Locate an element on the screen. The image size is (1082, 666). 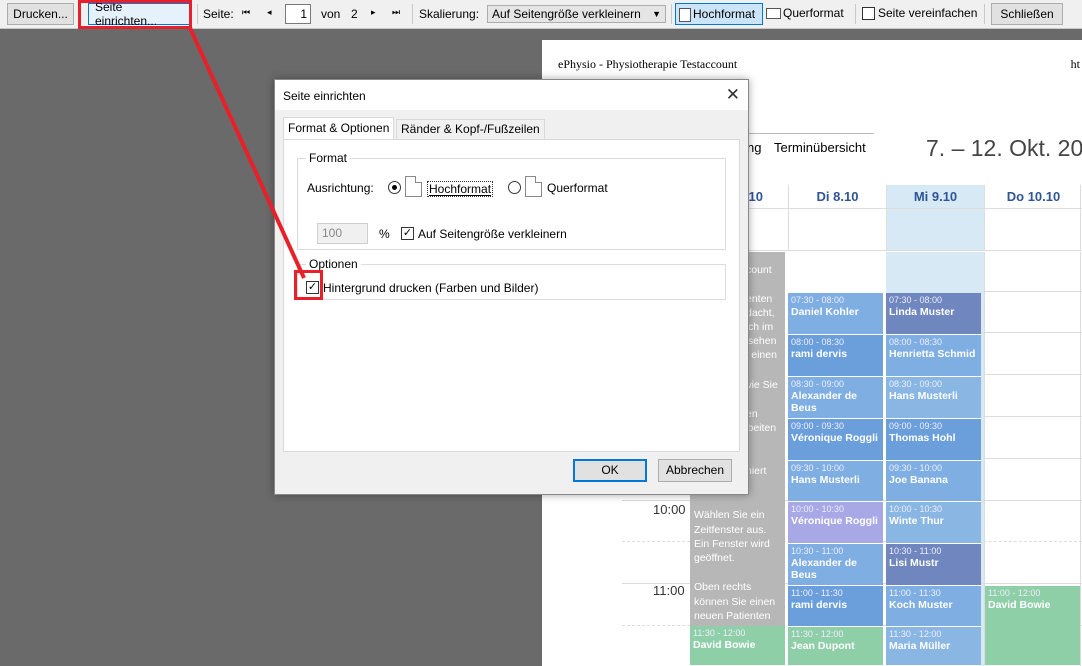
appointment-time: 11:30 - 12:00 is located at coordinates (915, 634).